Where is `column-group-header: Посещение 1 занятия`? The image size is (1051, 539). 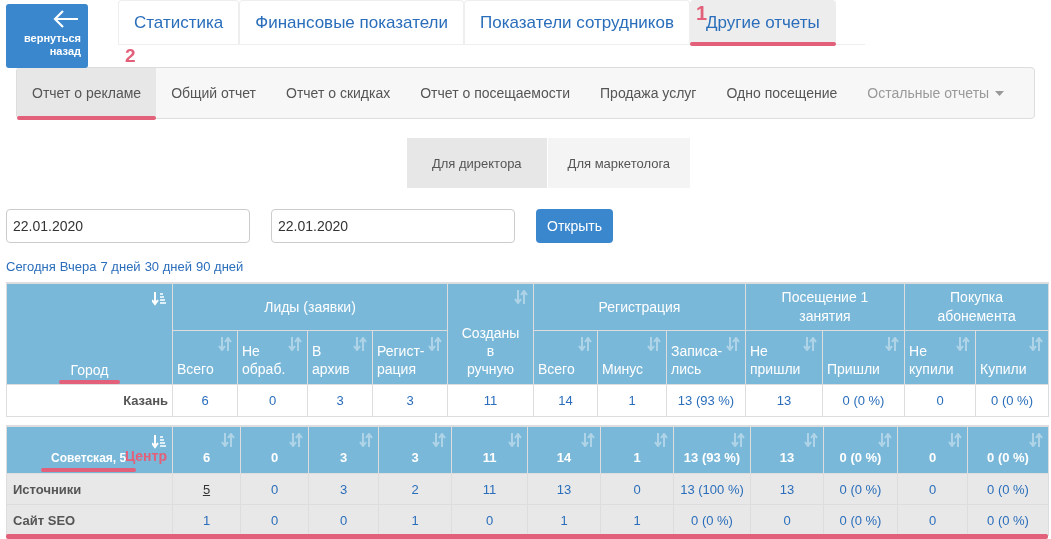 column-group-header: Посещение 1 занятия is located at coordinates (825, 307).